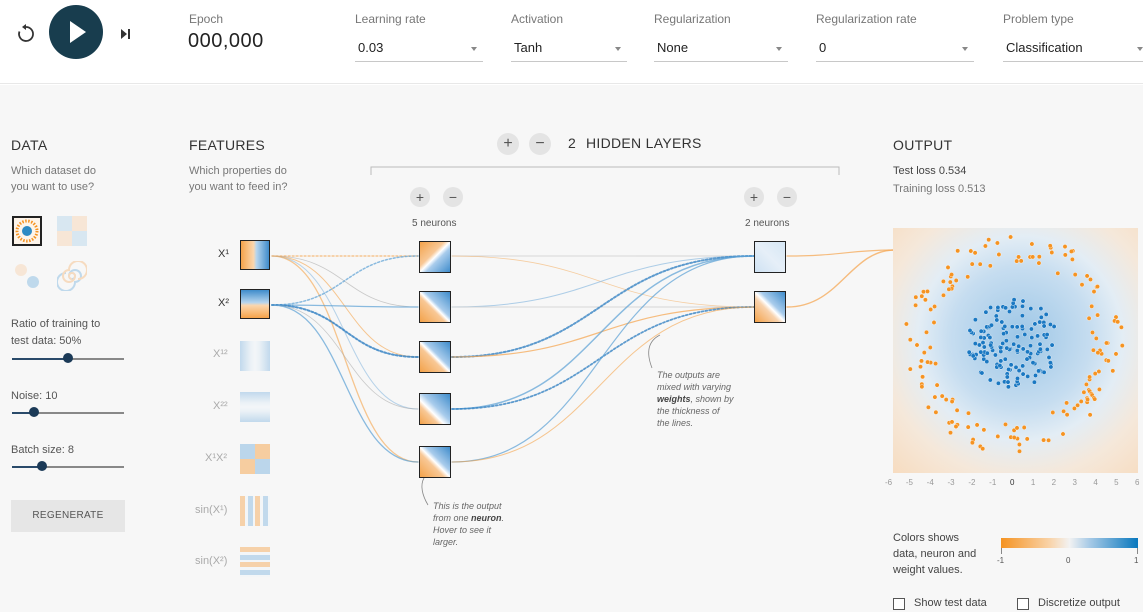 The height and width of the screenshot is (612, 1143). Describe the element at coordinates (76, 32) in the screenshot. I see `play-button` at that location.